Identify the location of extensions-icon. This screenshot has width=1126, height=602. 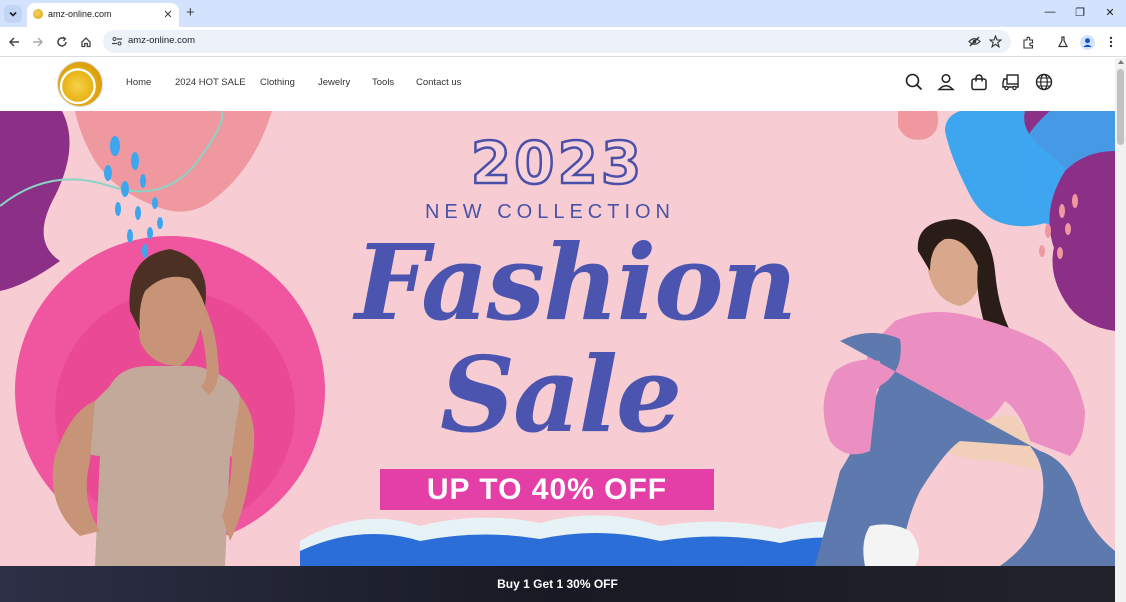
(1028, 42).